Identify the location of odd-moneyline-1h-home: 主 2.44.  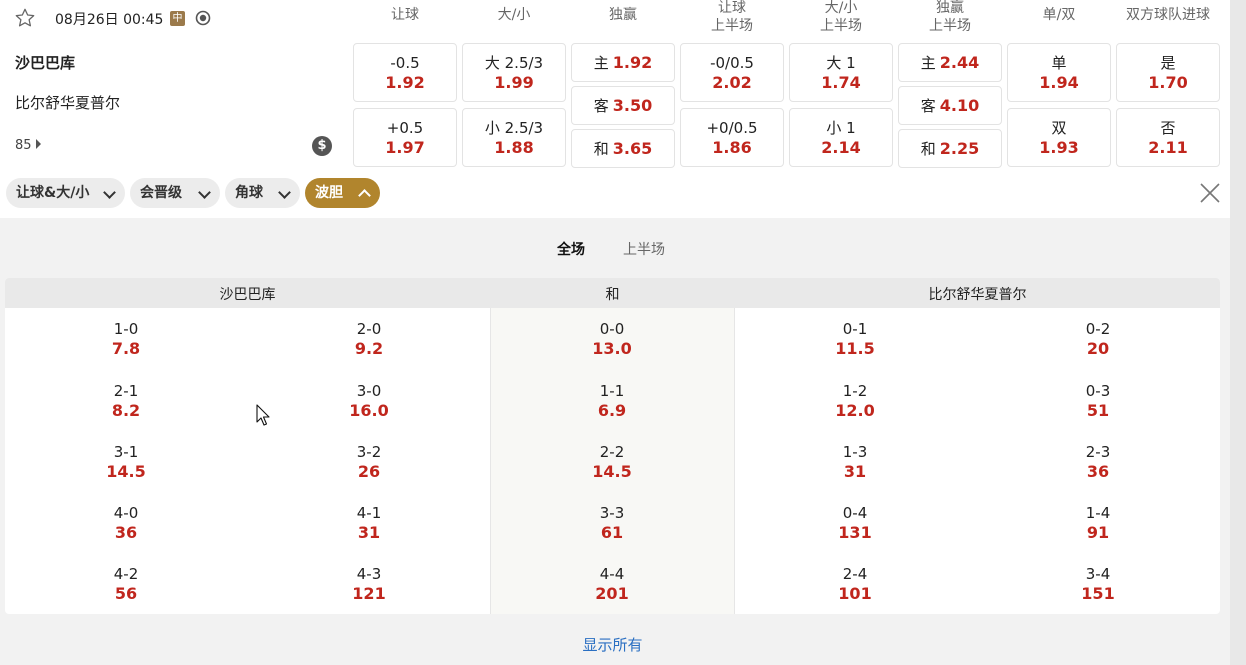
(950, 62).